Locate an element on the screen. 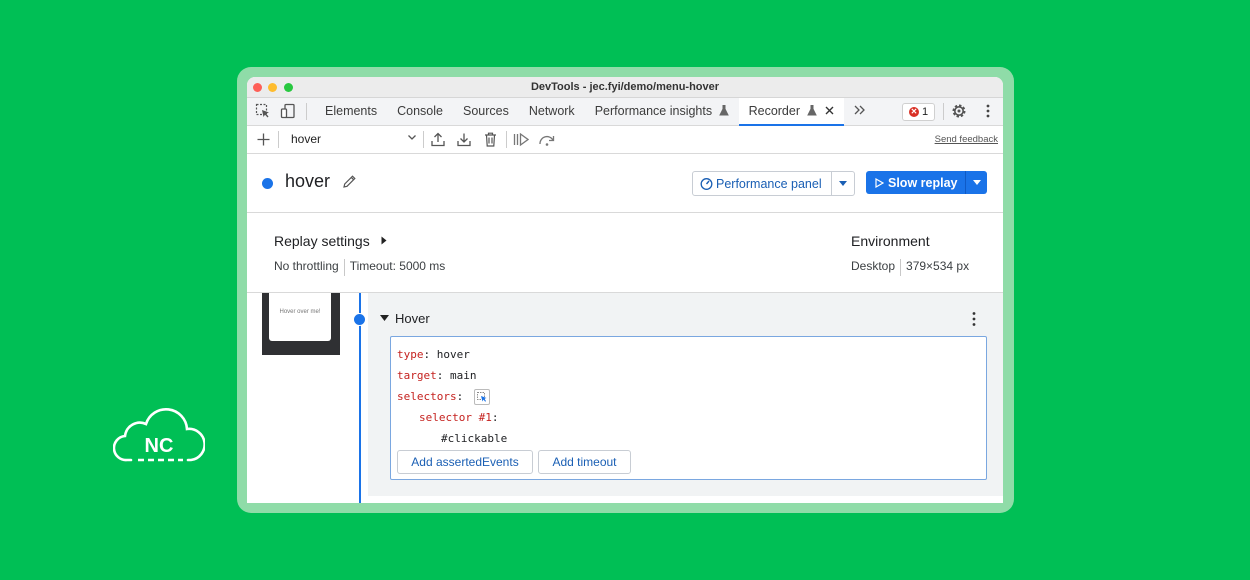  timeout-value: Timeout: 5000 ms is located at coordinates (397, 266).